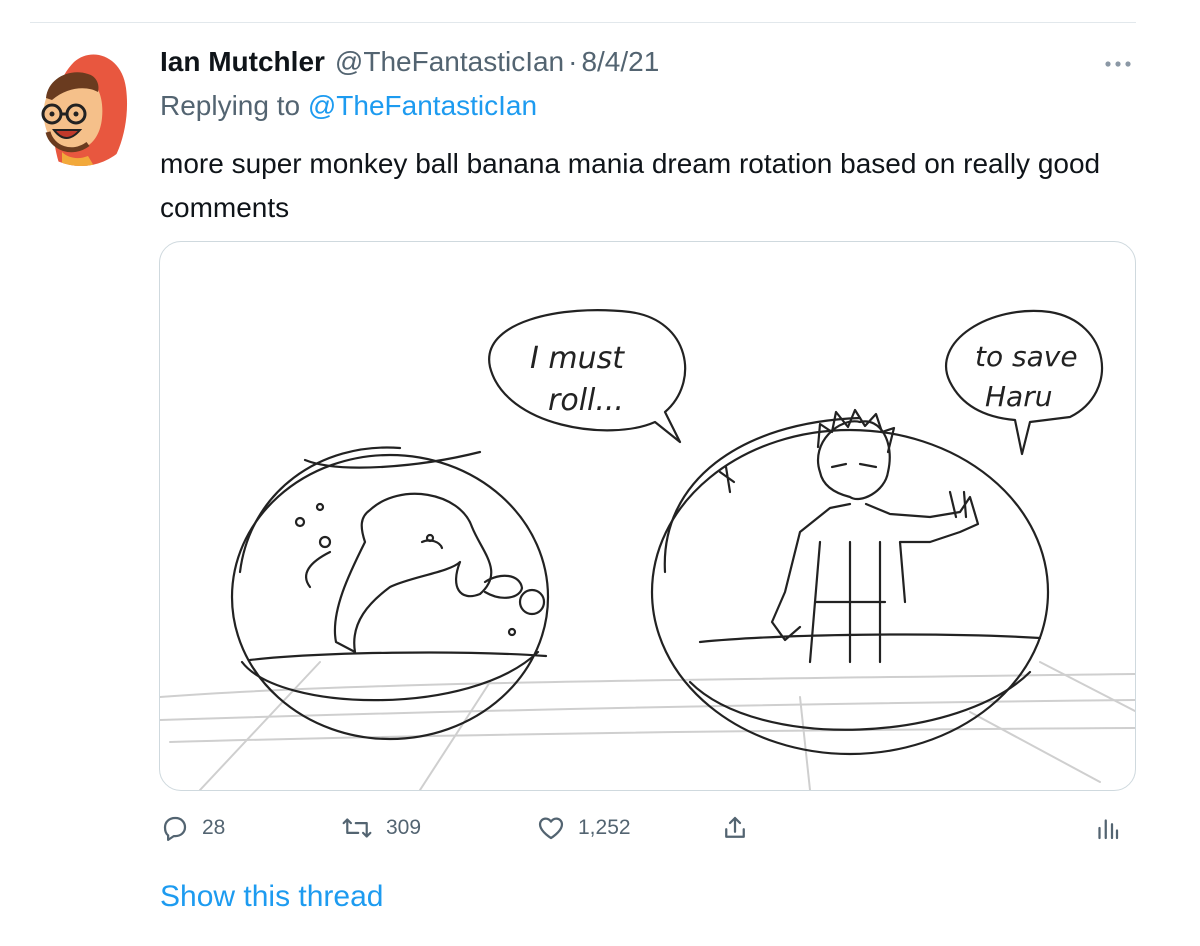 This screenshot has width=1200, height=946. I want to click on reply-count: 28, so click(214, 827).